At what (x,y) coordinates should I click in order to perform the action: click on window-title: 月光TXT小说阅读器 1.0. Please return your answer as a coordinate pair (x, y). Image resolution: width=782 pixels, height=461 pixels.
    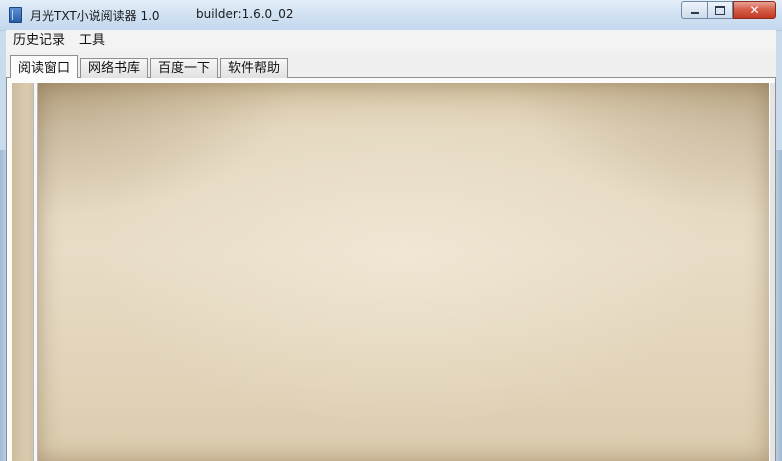
    Looking at the image, I should click on (95, 16).